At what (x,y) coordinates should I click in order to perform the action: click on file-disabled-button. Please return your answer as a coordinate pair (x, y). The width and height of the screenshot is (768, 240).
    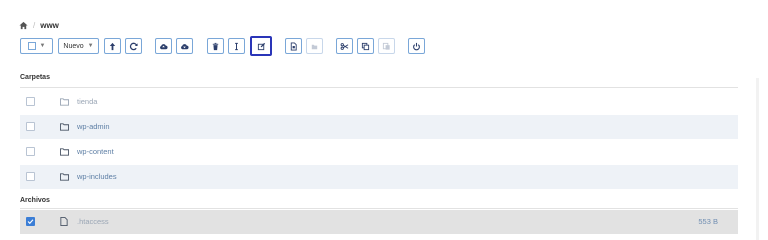
    Looking at the image, I should click on (314, 46).